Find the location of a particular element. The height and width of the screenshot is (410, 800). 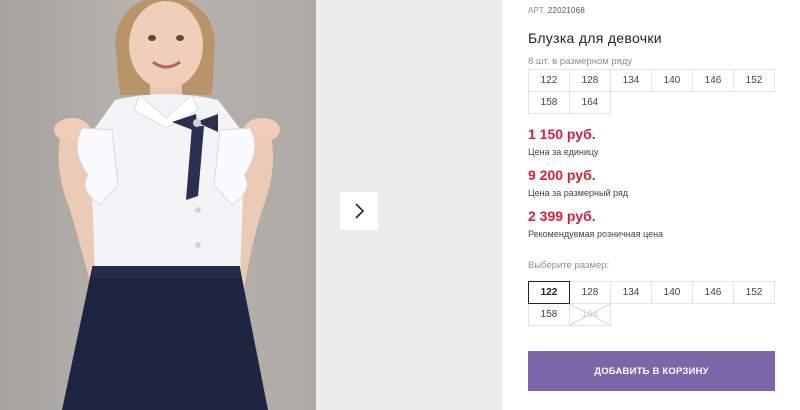

size-option-label: 152 is located at coordinates (754, 292).